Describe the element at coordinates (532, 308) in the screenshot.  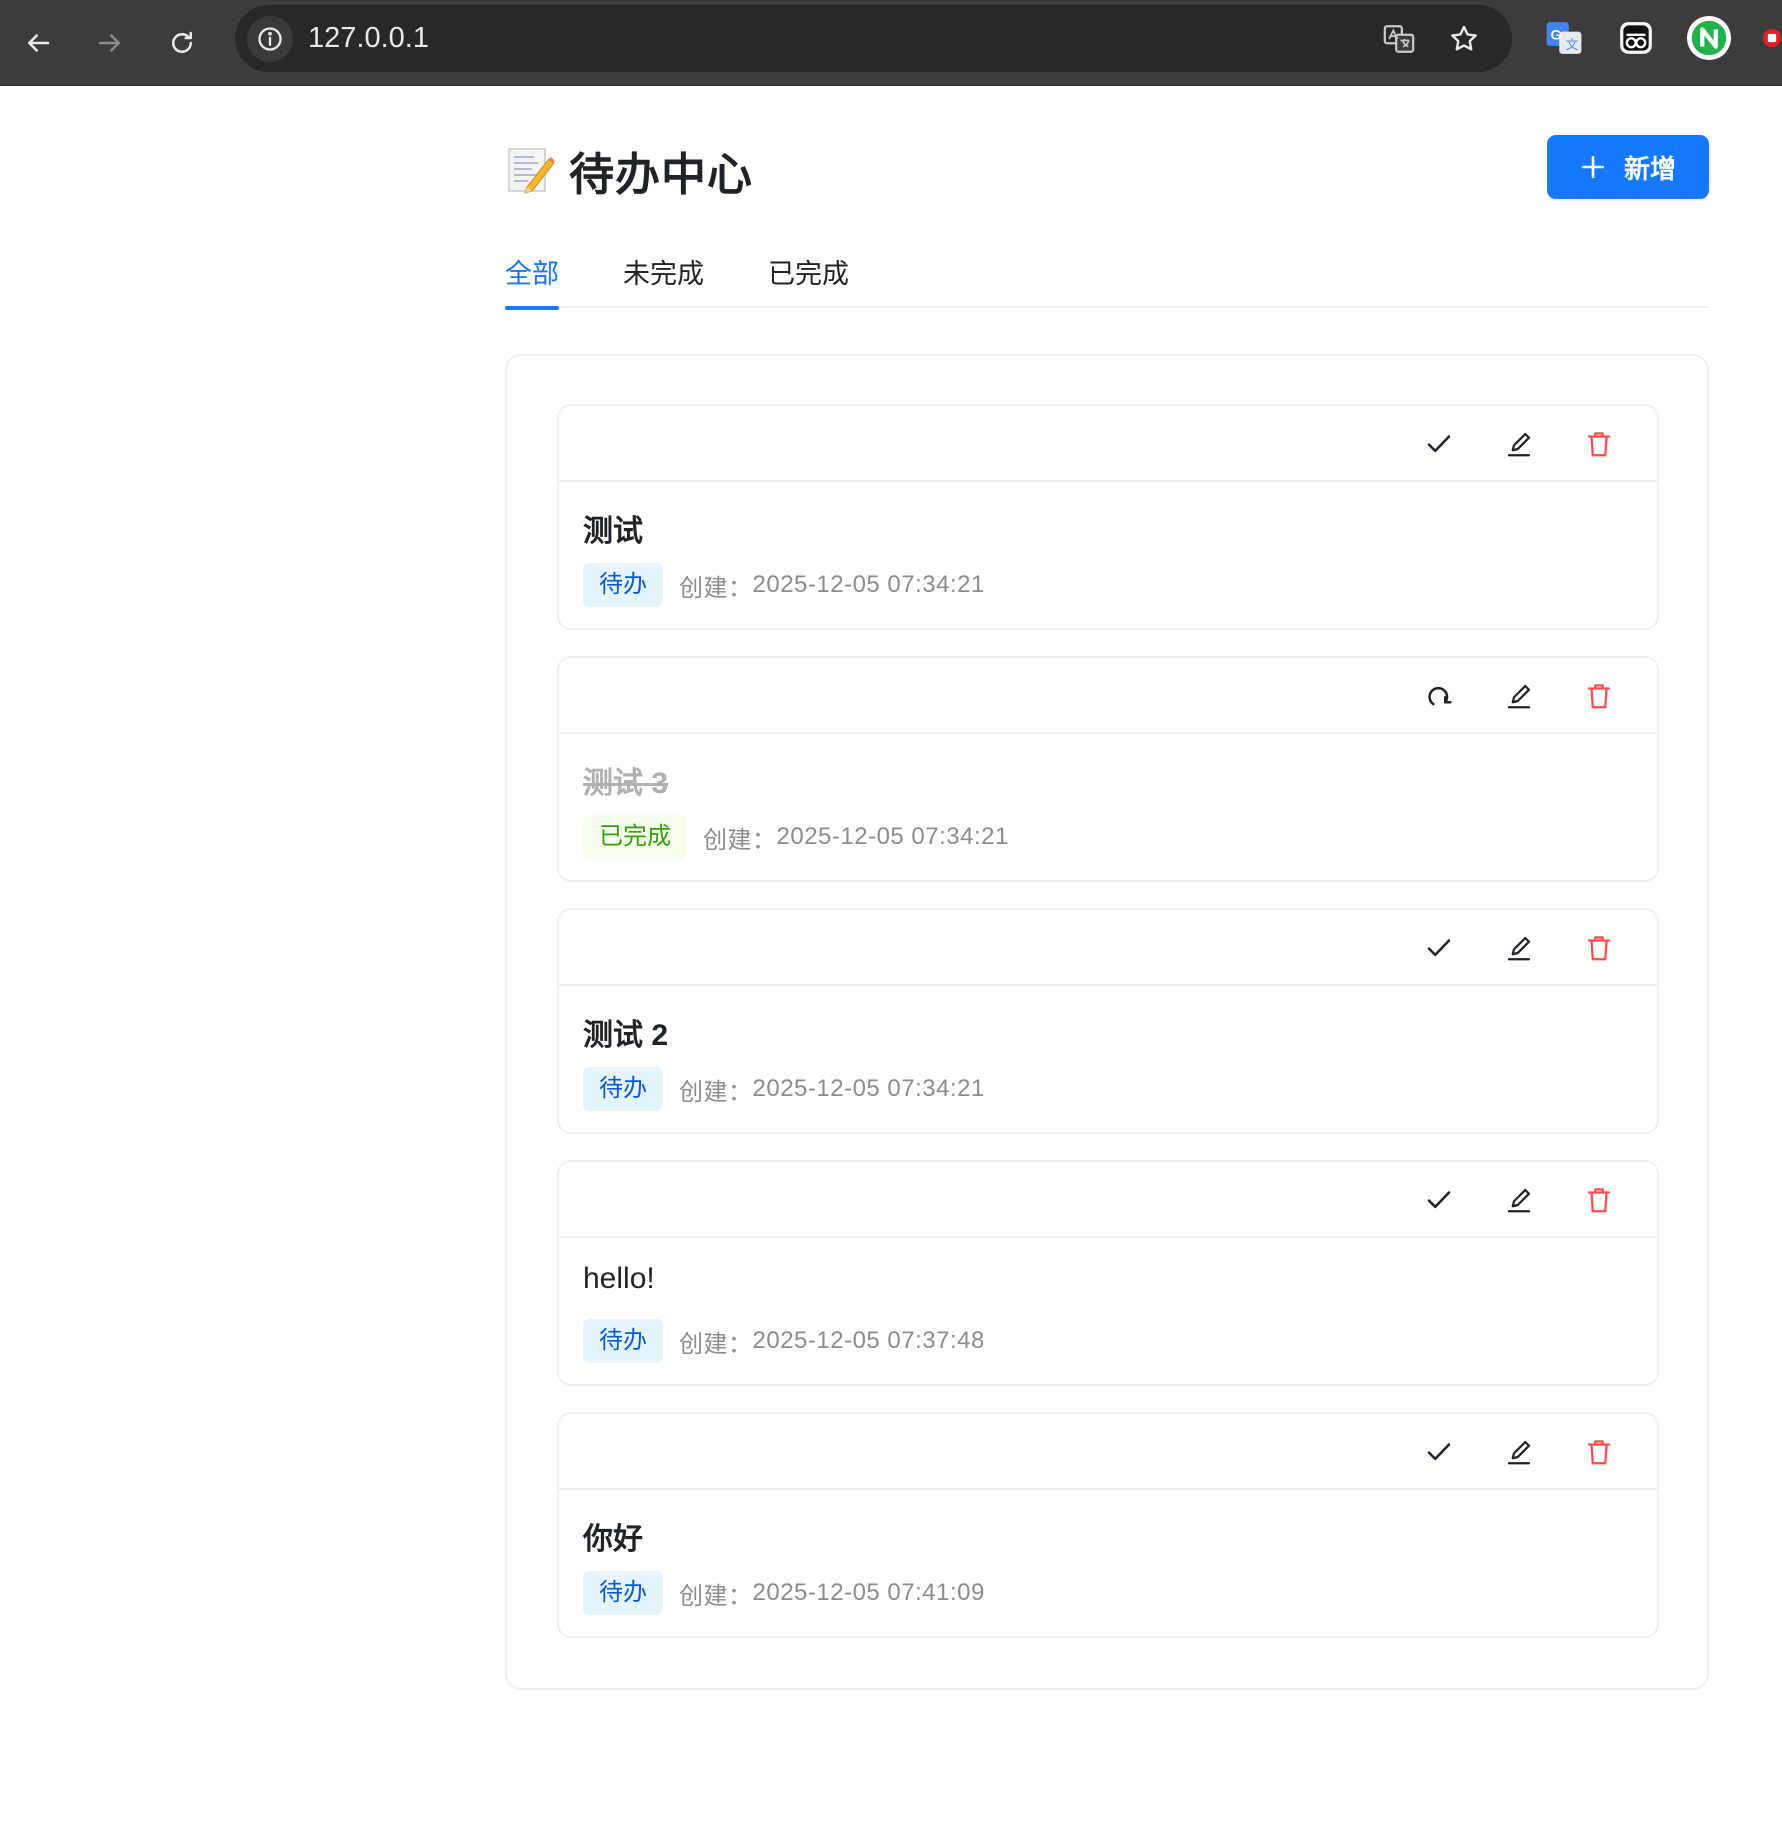
I see `active-tab-indicator` at that location.